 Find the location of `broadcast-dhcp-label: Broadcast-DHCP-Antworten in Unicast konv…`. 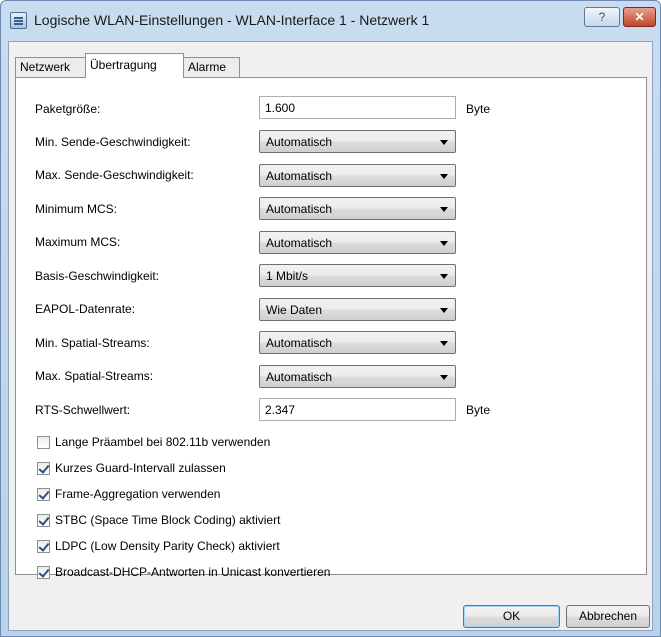

broadcast-dhcp-label: Broadcast-DHCP-Antworten in Unicast konv… is located at coordinates (193, 572).